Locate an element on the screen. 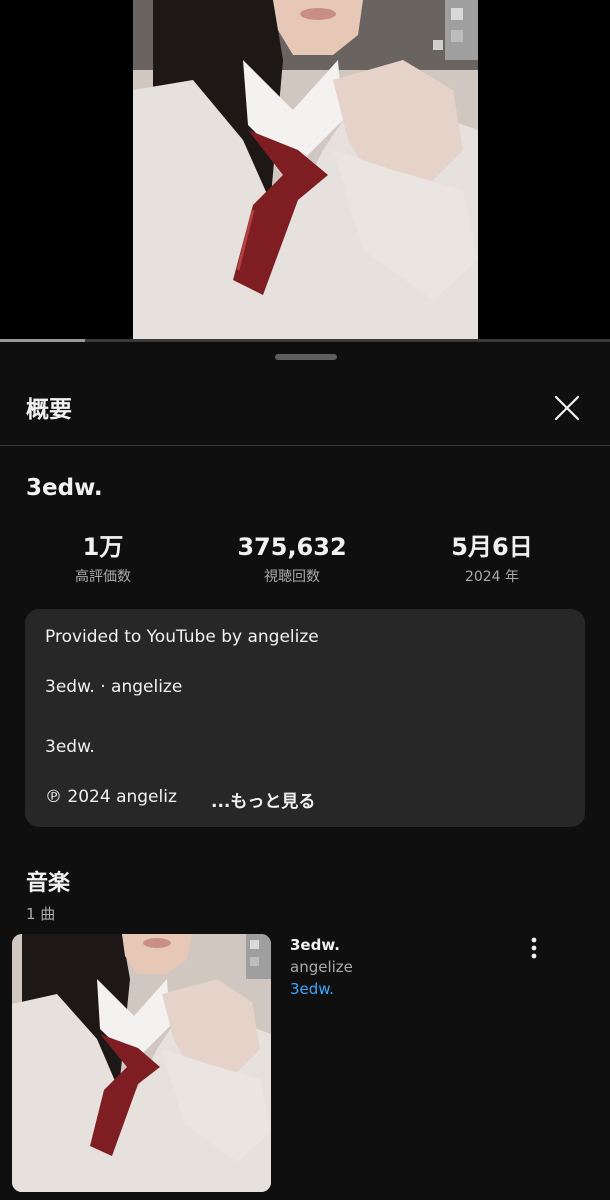  music-section-title: 音楽 is located at coordinates (48, 883).